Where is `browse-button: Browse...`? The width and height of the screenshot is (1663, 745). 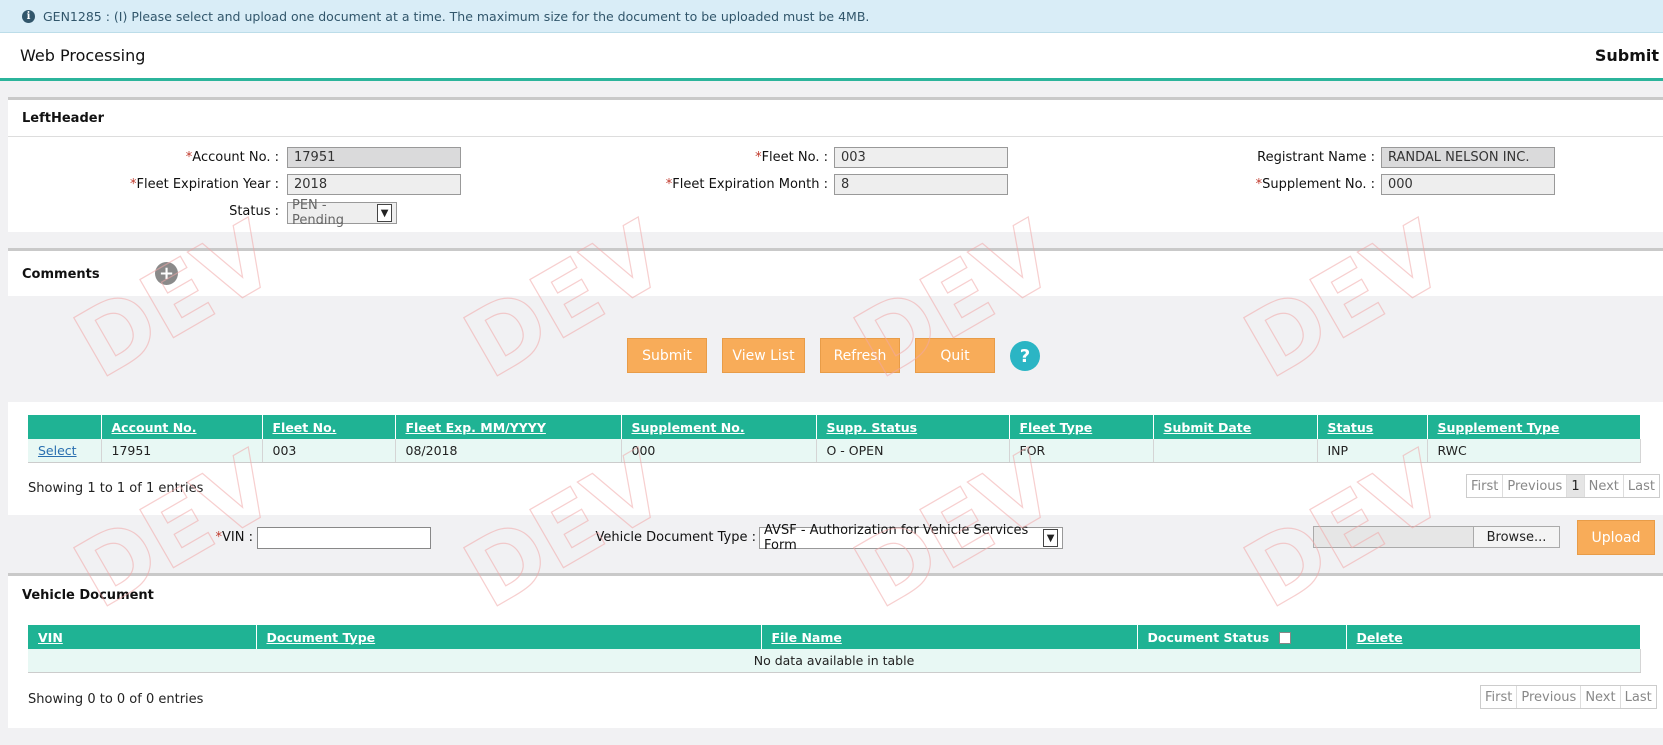 browse-button: Browse... is located at coordinates (1516, 537).